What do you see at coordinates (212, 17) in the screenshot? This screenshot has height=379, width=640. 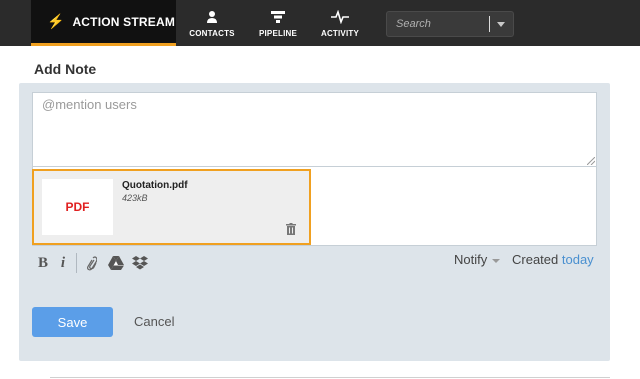 I see `person-icon` at bounding box center [212, 17].